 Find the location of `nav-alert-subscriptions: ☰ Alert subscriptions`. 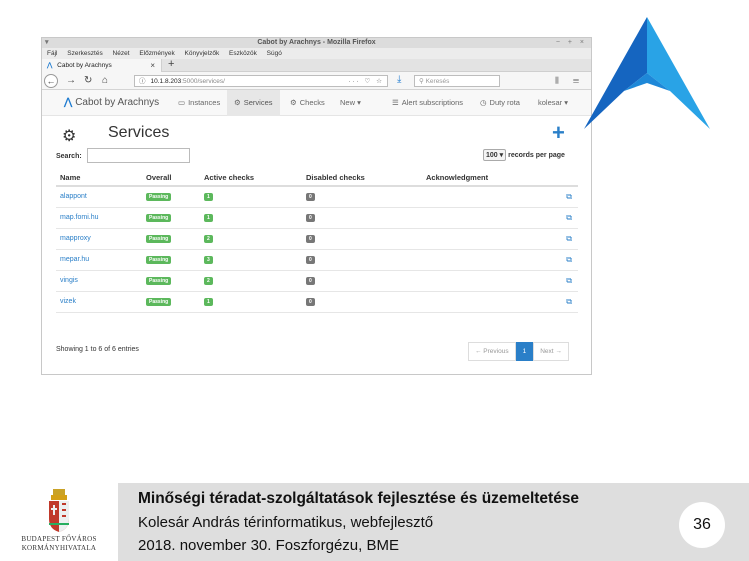

nav-alert-subscriptions: ☰ Alert subscriptions is located at coordinates (427, 103).